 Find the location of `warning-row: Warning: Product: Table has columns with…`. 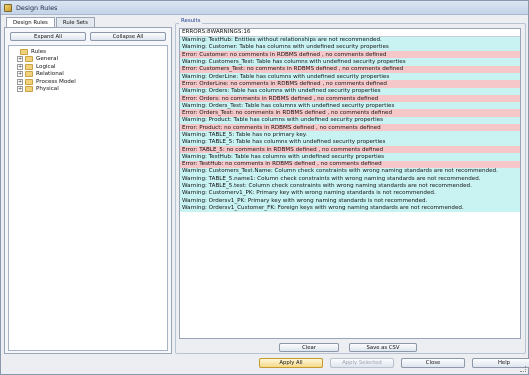

warning-row: Warning: Product: Table has columns with… is located at coordinates (350, 120).